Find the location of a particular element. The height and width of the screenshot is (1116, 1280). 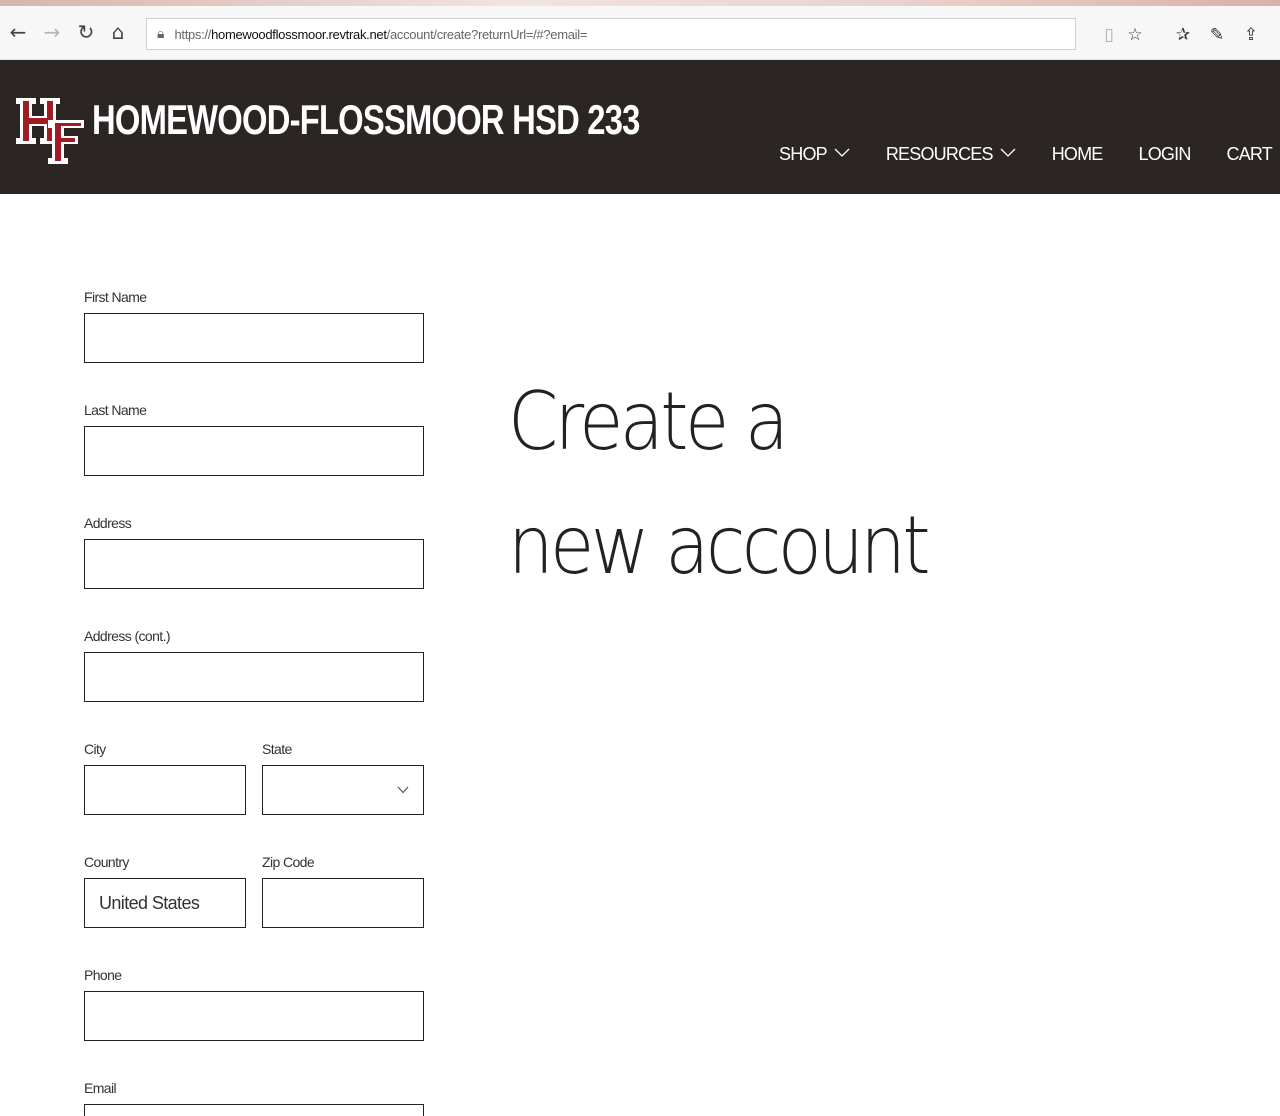

page-heading: Create a new account is located at coordinates (719, 484).